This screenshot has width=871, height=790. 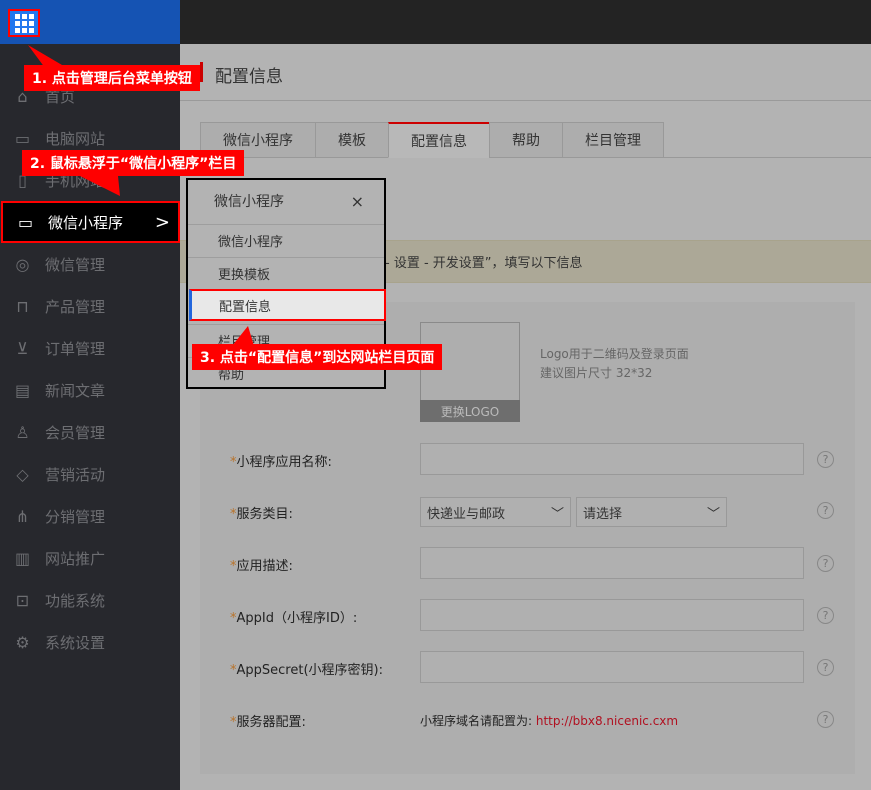 I want to click on annotation-arrows, so click(x=141, y=195).